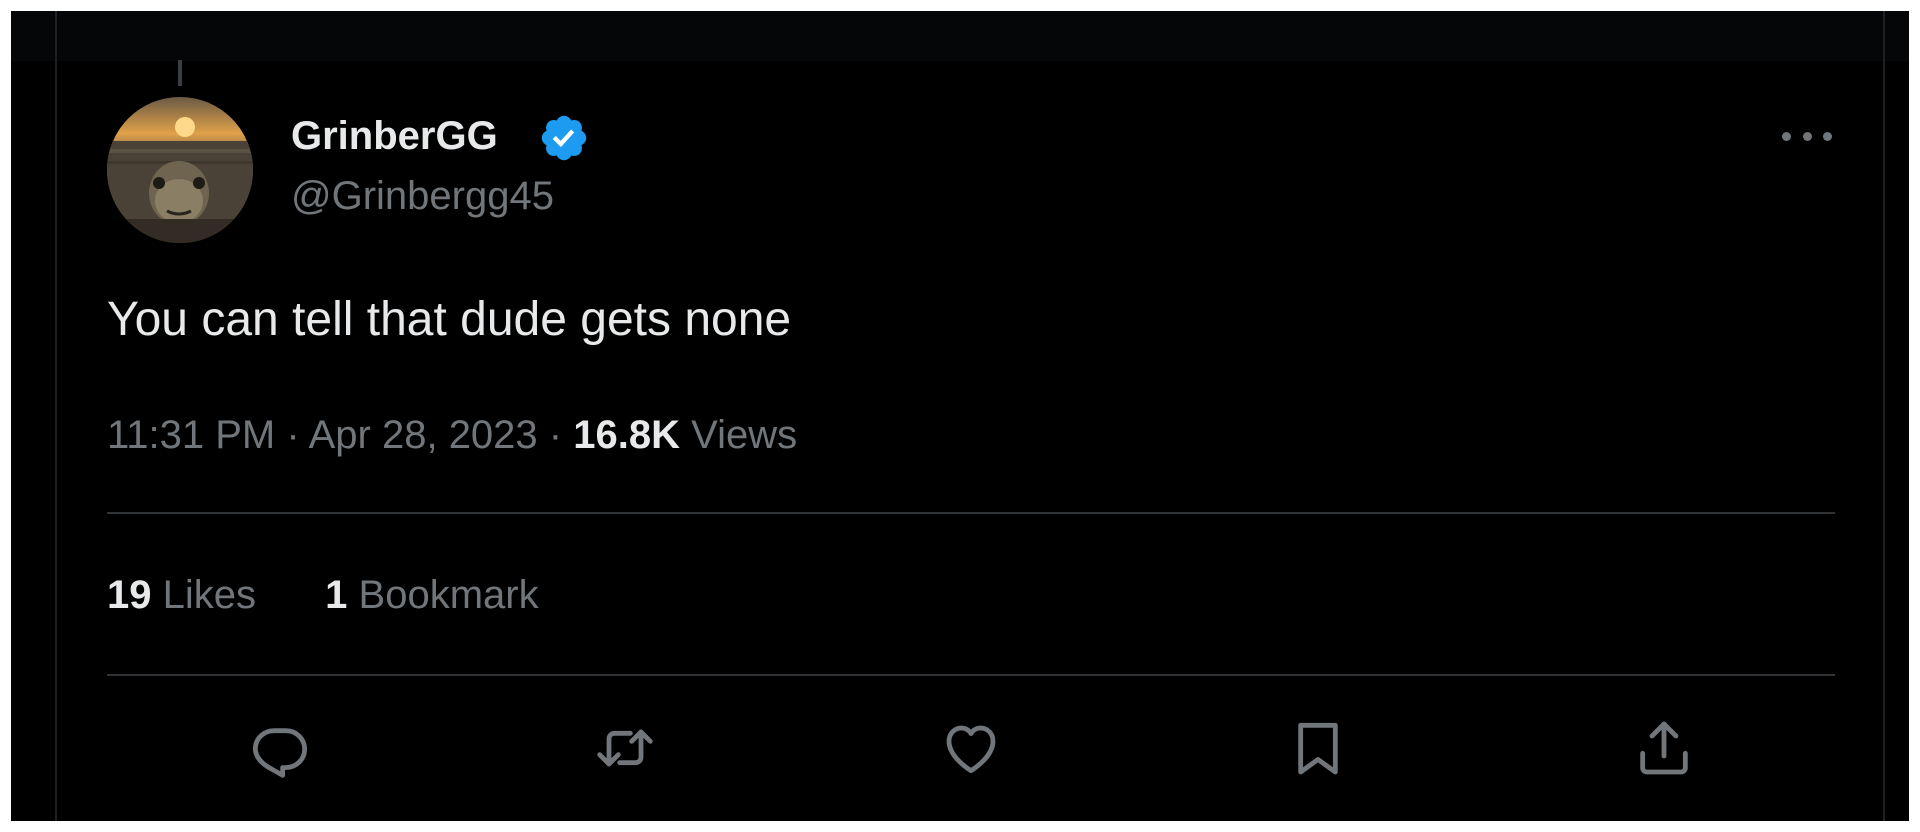 The height and width of the screenshot is (832, 1920). I want to click on display-name: GrinberGG, so click(394, 136).